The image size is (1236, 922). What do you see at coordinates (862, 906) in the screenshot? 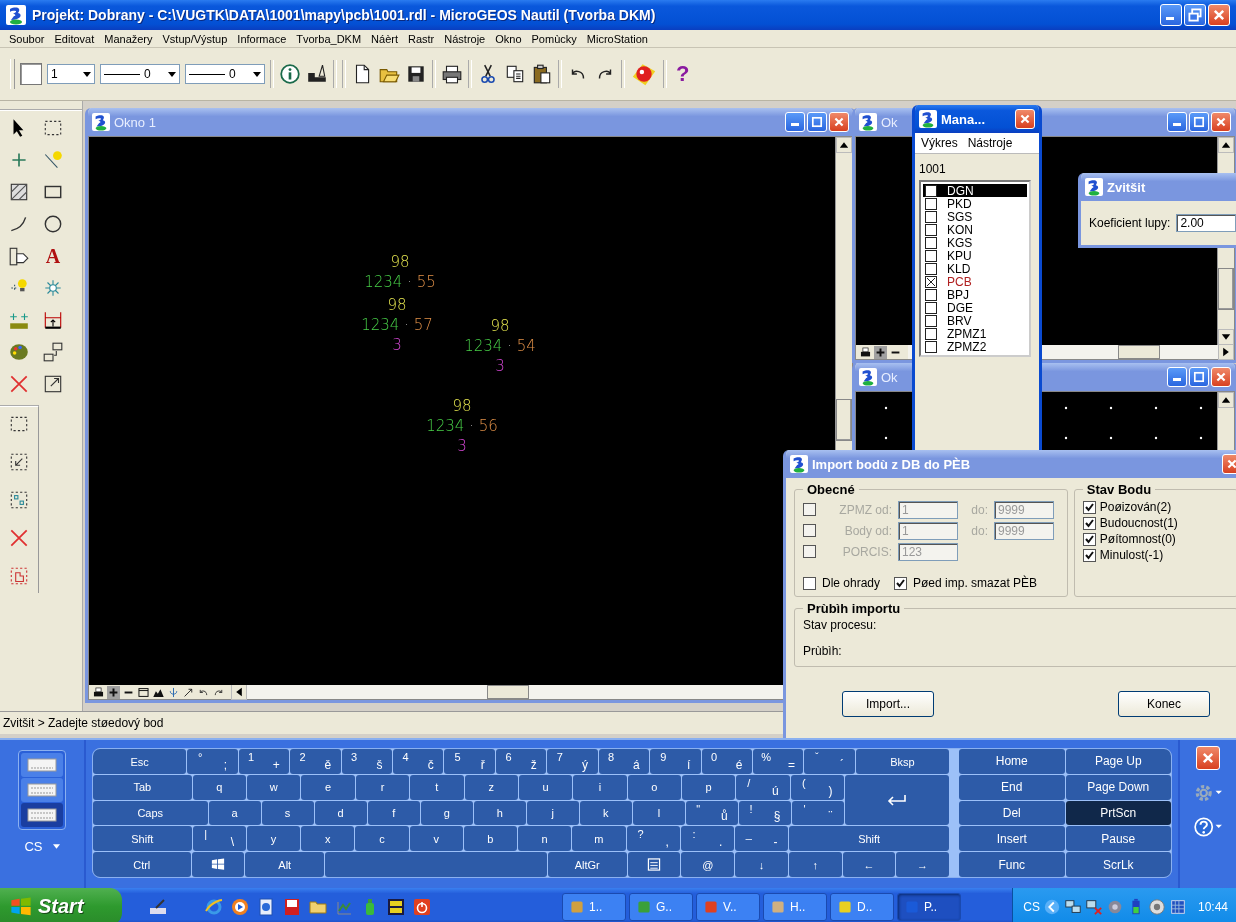
I see `taskbar-button: D..` at bounding box center [862, 906].